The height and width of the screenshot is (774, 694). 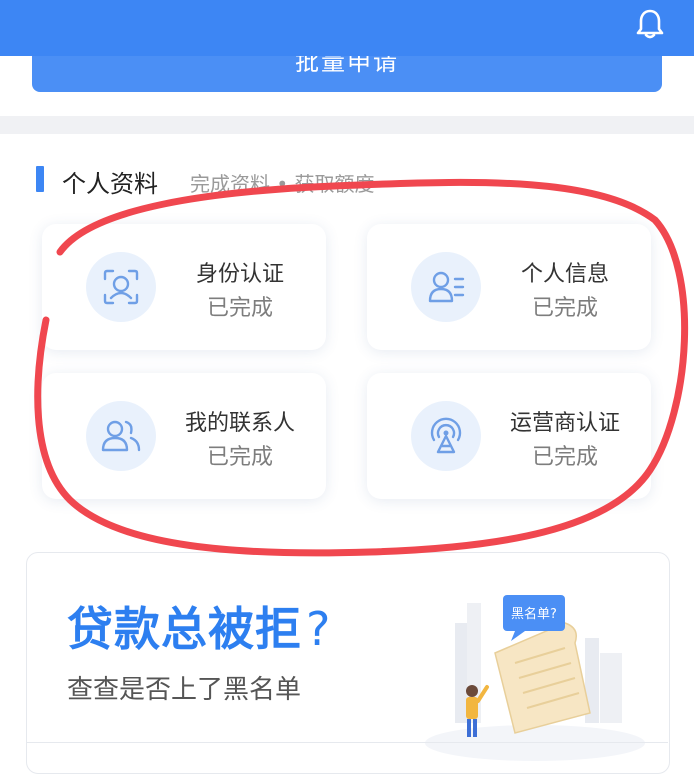 I want to click on card-personal-info-status: 已完成, so click(x=564, y=308).